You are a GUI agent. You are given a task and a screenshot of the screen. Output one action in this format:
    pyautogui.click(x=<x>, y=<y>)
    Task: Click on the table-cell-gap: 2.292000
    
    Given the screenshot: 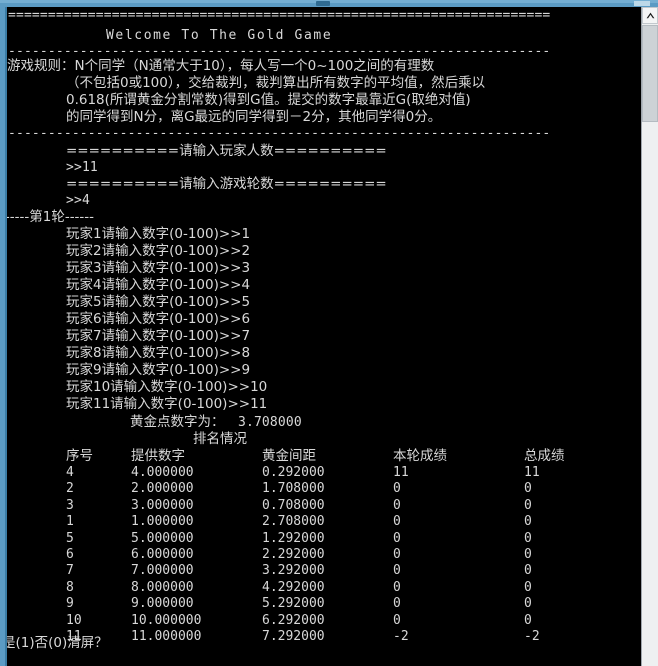 What is the action you would take?
    pyautogui.click(x=293, y=554)
    